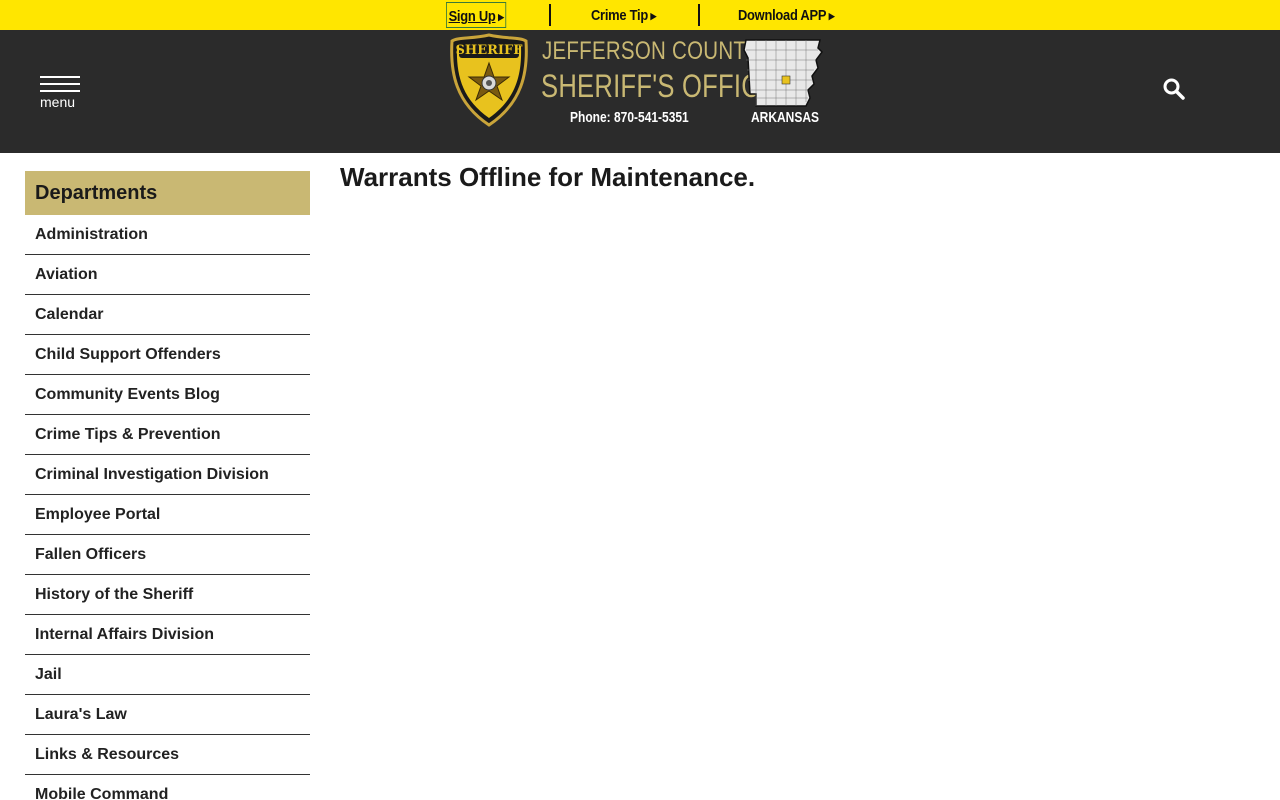 This screenshot has width=1280, height=800. Describe the element at coordinates (60, 77) in the screenshot. I see `hamburger-icon` at that location.